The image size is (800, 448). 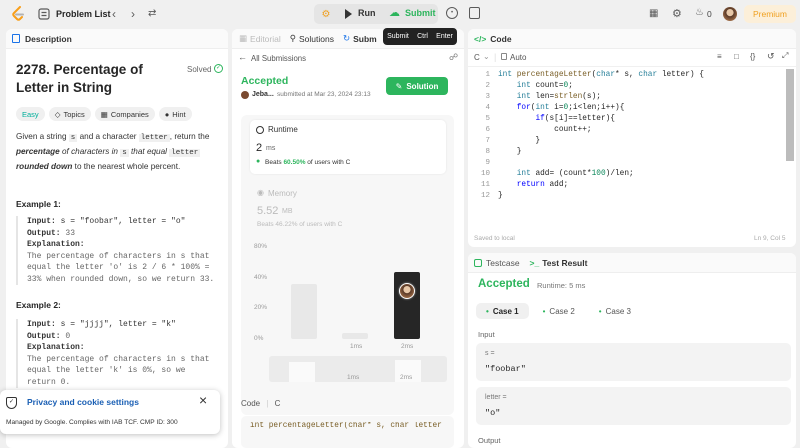 What do you see at coordinates (770, 14) in the screenshot?
I see `premium-button: Premium` at bounding box center [770, 14].